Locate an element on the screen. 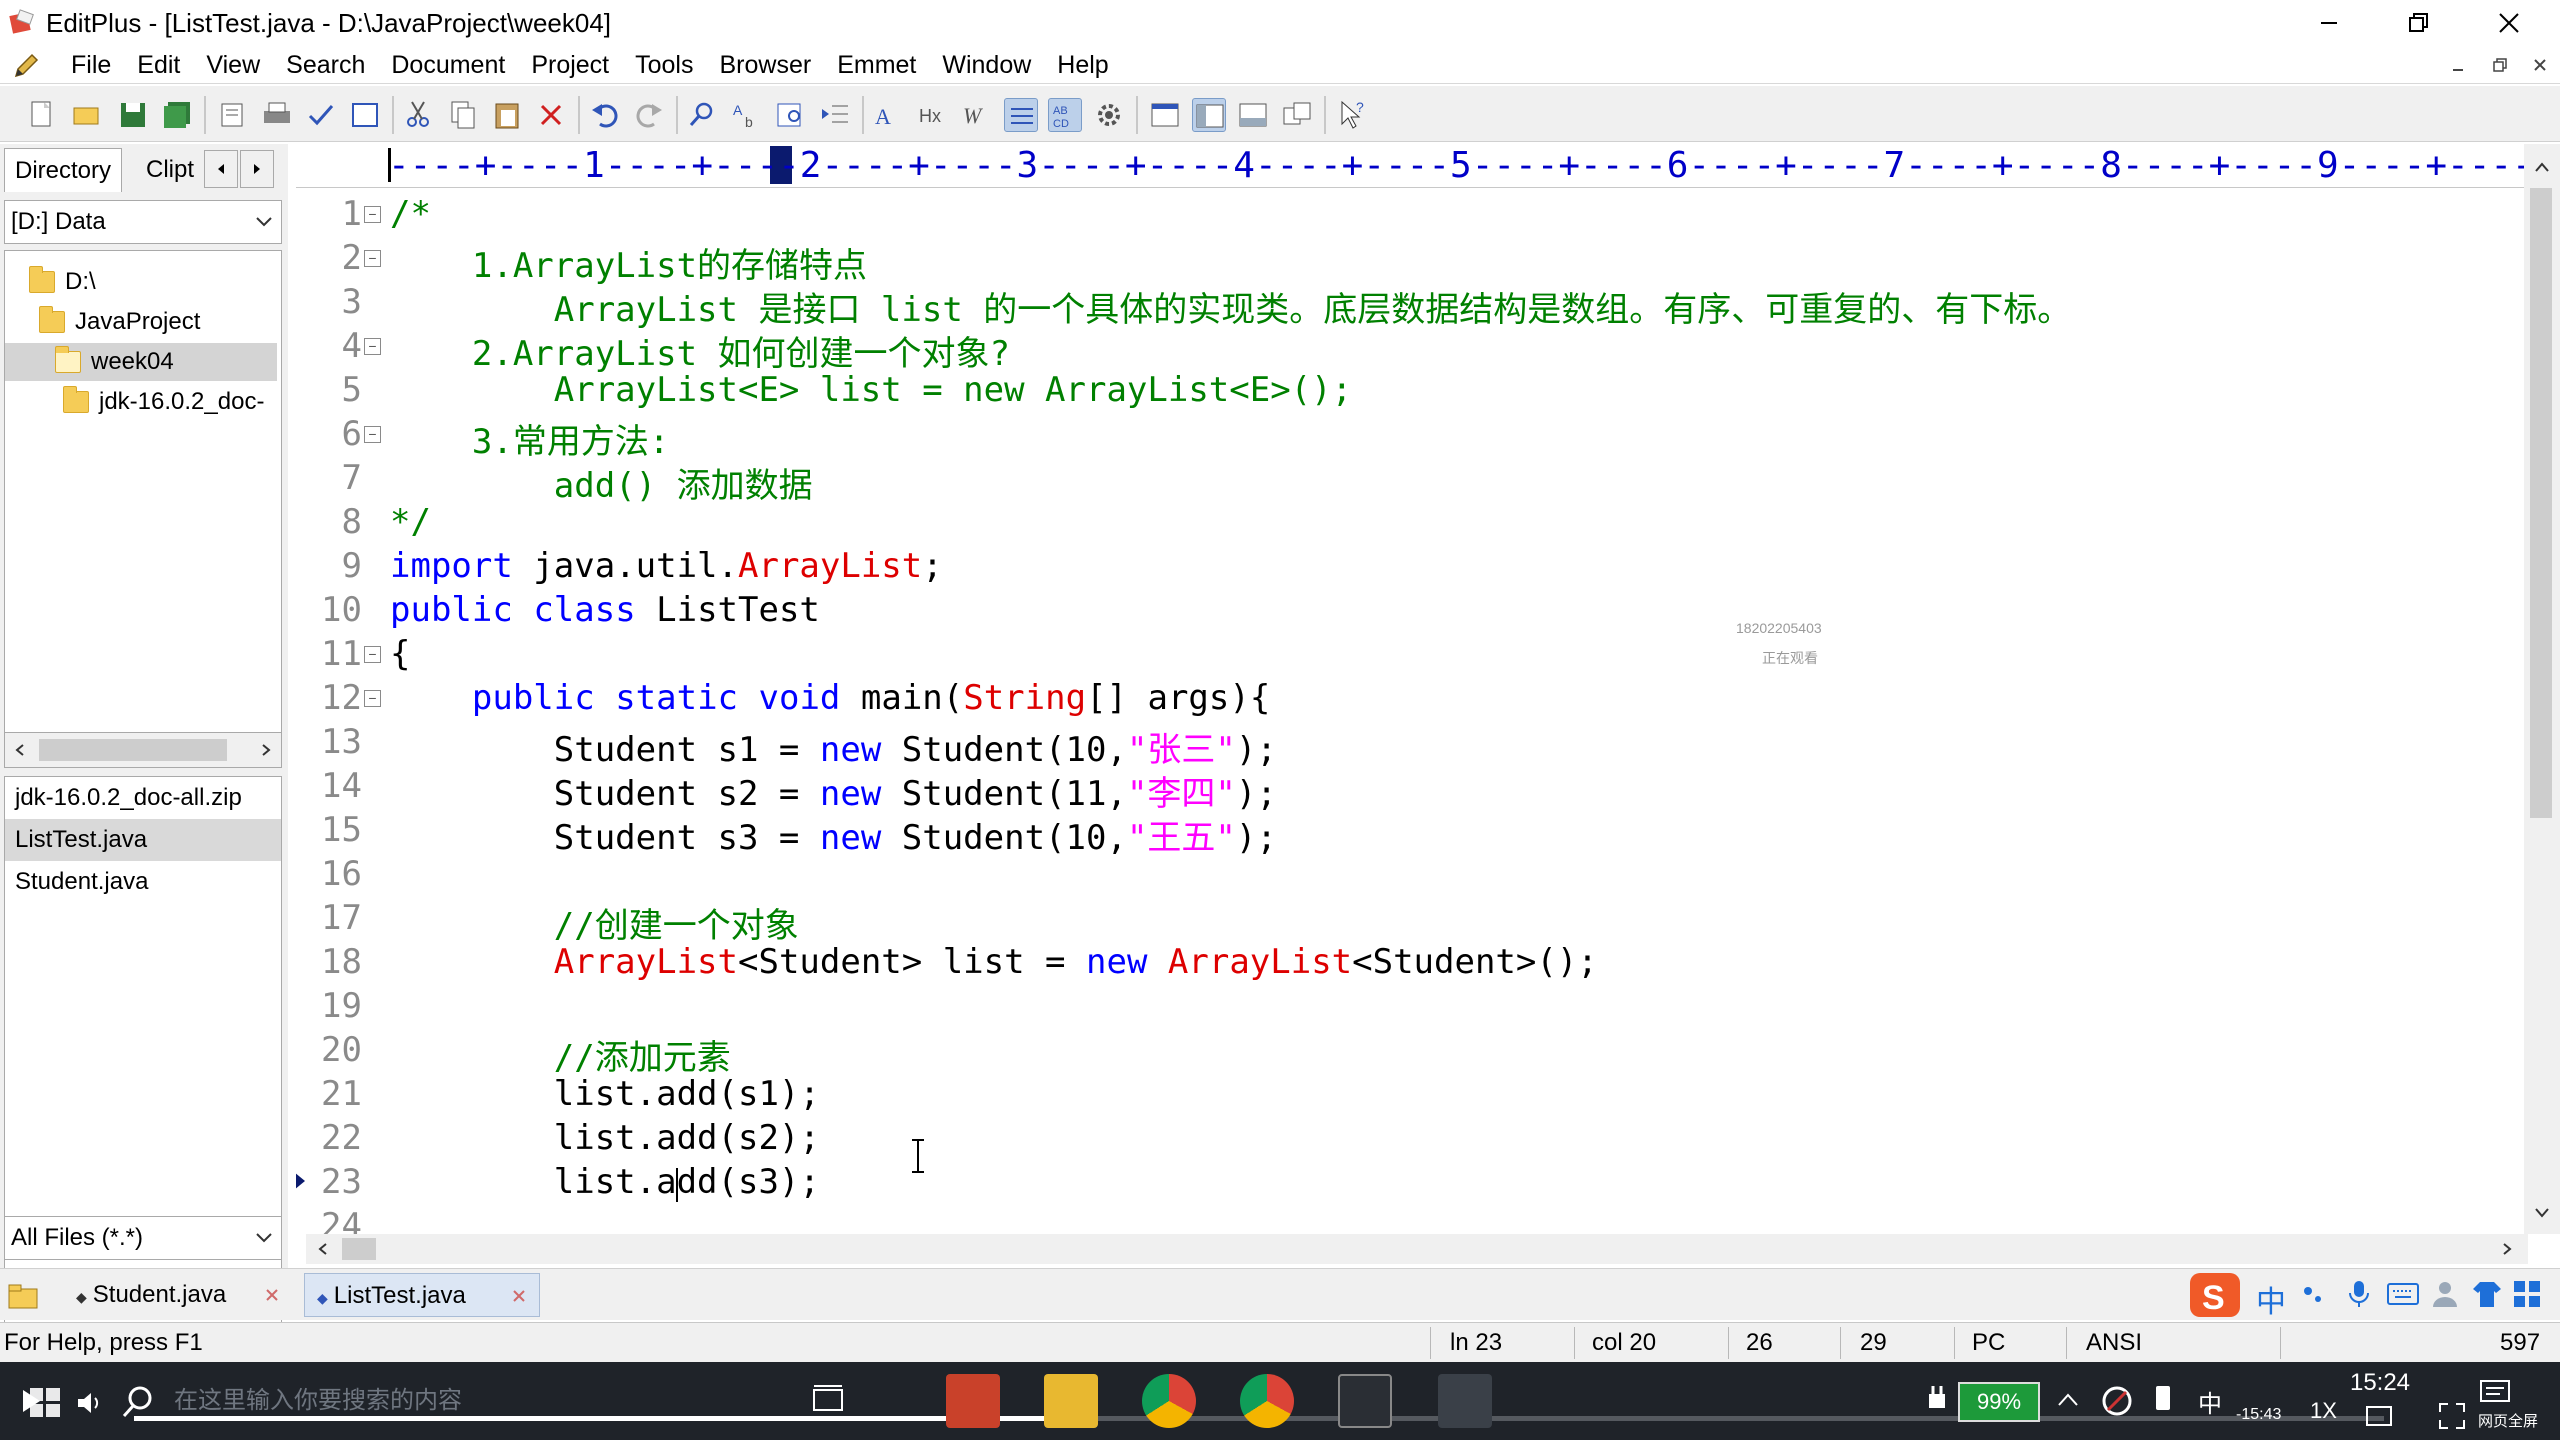 Image resolution: width=2560 pixels, height=1440 pixels. open-button is located at coordinates (87, 115).